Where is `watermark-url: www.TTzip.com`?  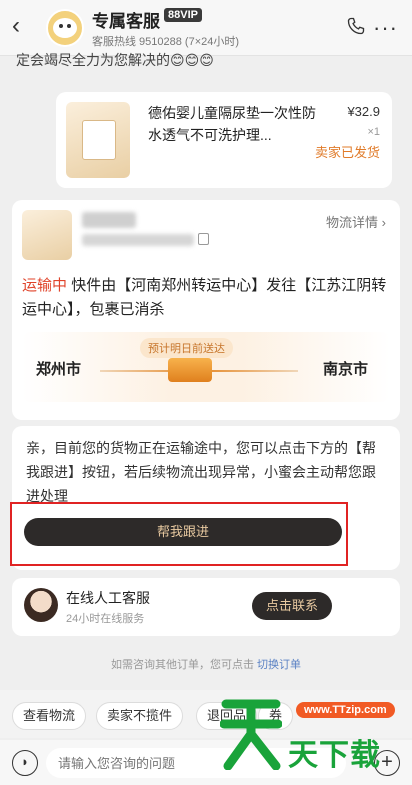
watermark-url: www.TTzip.com is located at coordinates (345, 710).